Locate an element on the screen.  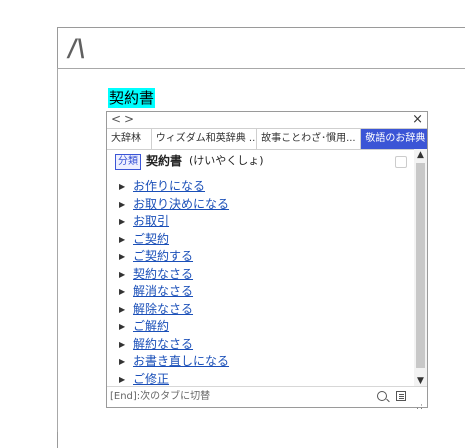
scroll-thumb is located at coordinates (420, 265).